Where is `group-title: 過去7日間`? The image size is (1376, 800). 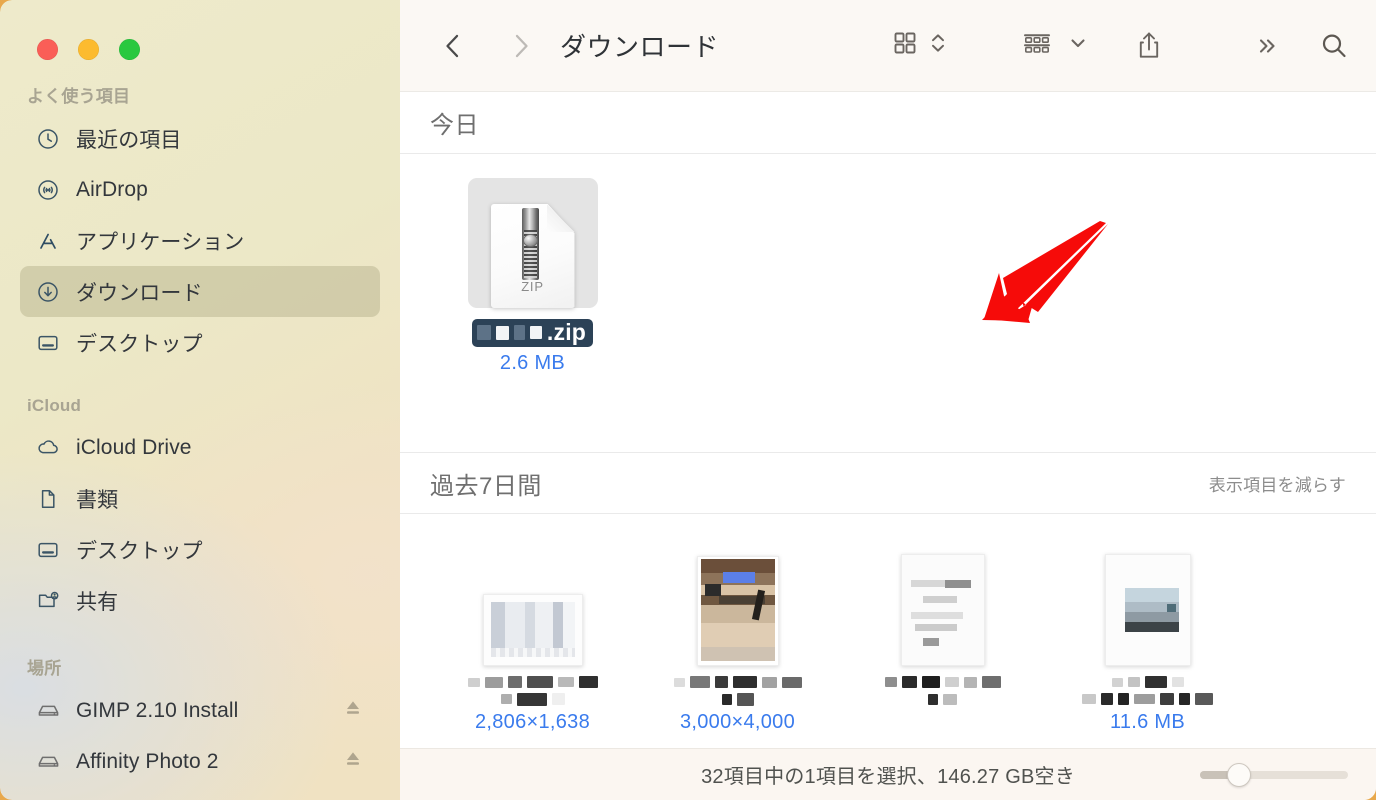
group-title: 過去7日間 is located at coordinates (486, 486).